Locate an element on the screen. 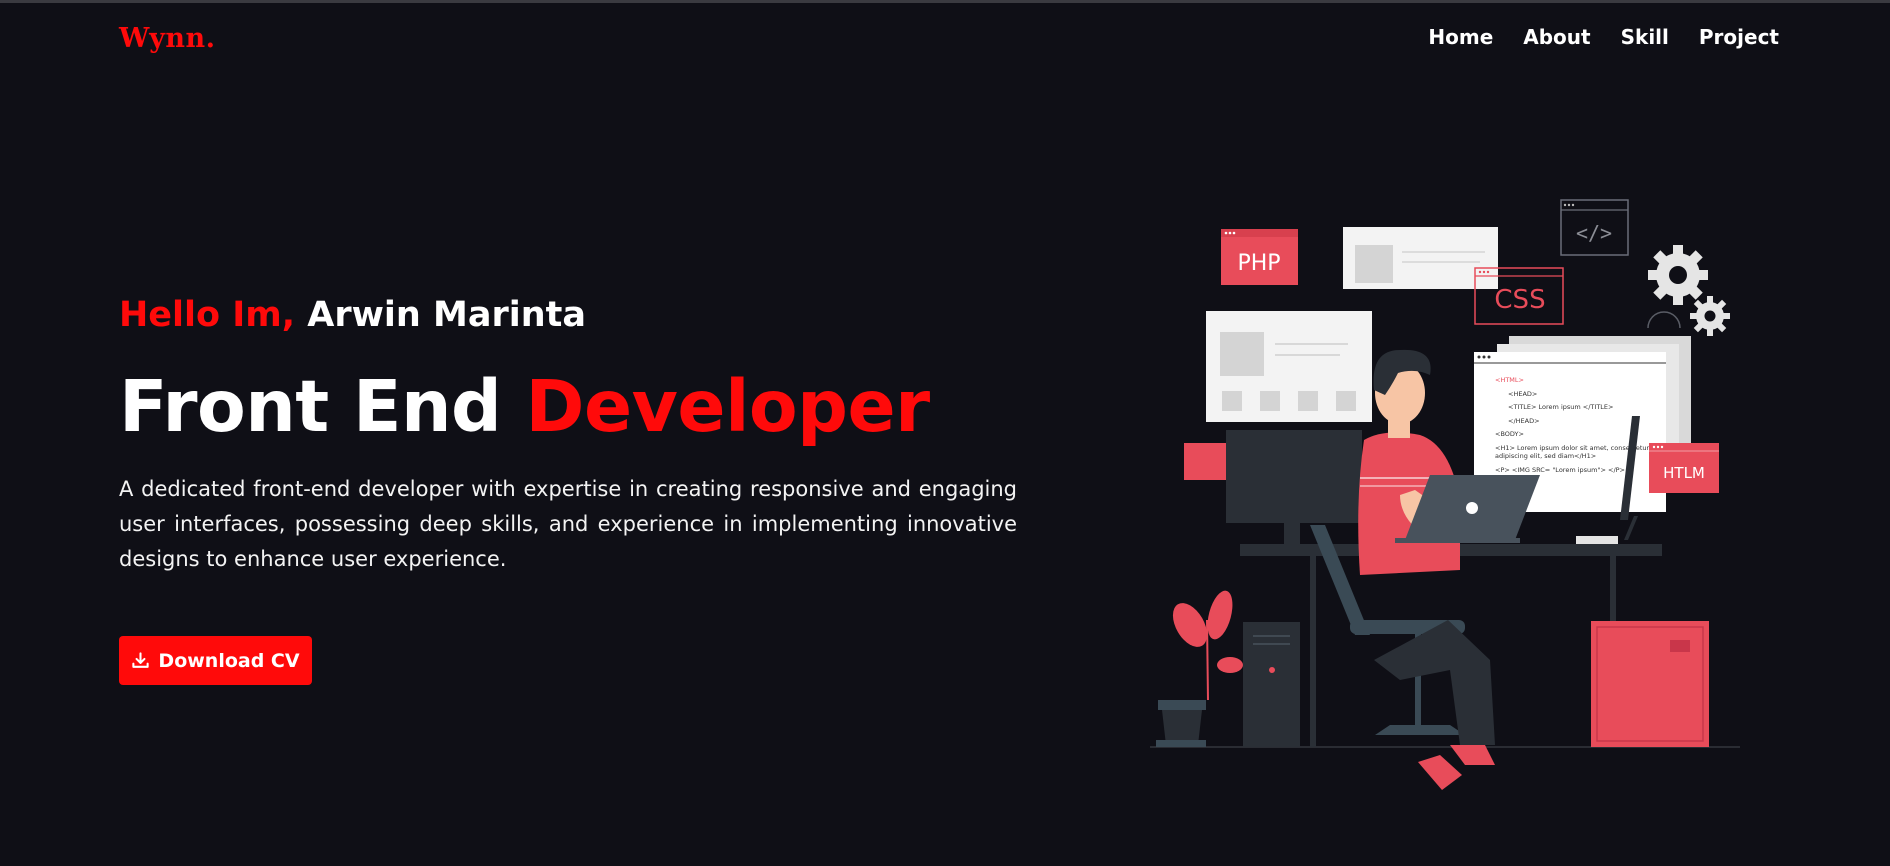 This screenshot has height=866, width=1890. code-line-4: </HEAD> is located at coordinates (1524, 421).